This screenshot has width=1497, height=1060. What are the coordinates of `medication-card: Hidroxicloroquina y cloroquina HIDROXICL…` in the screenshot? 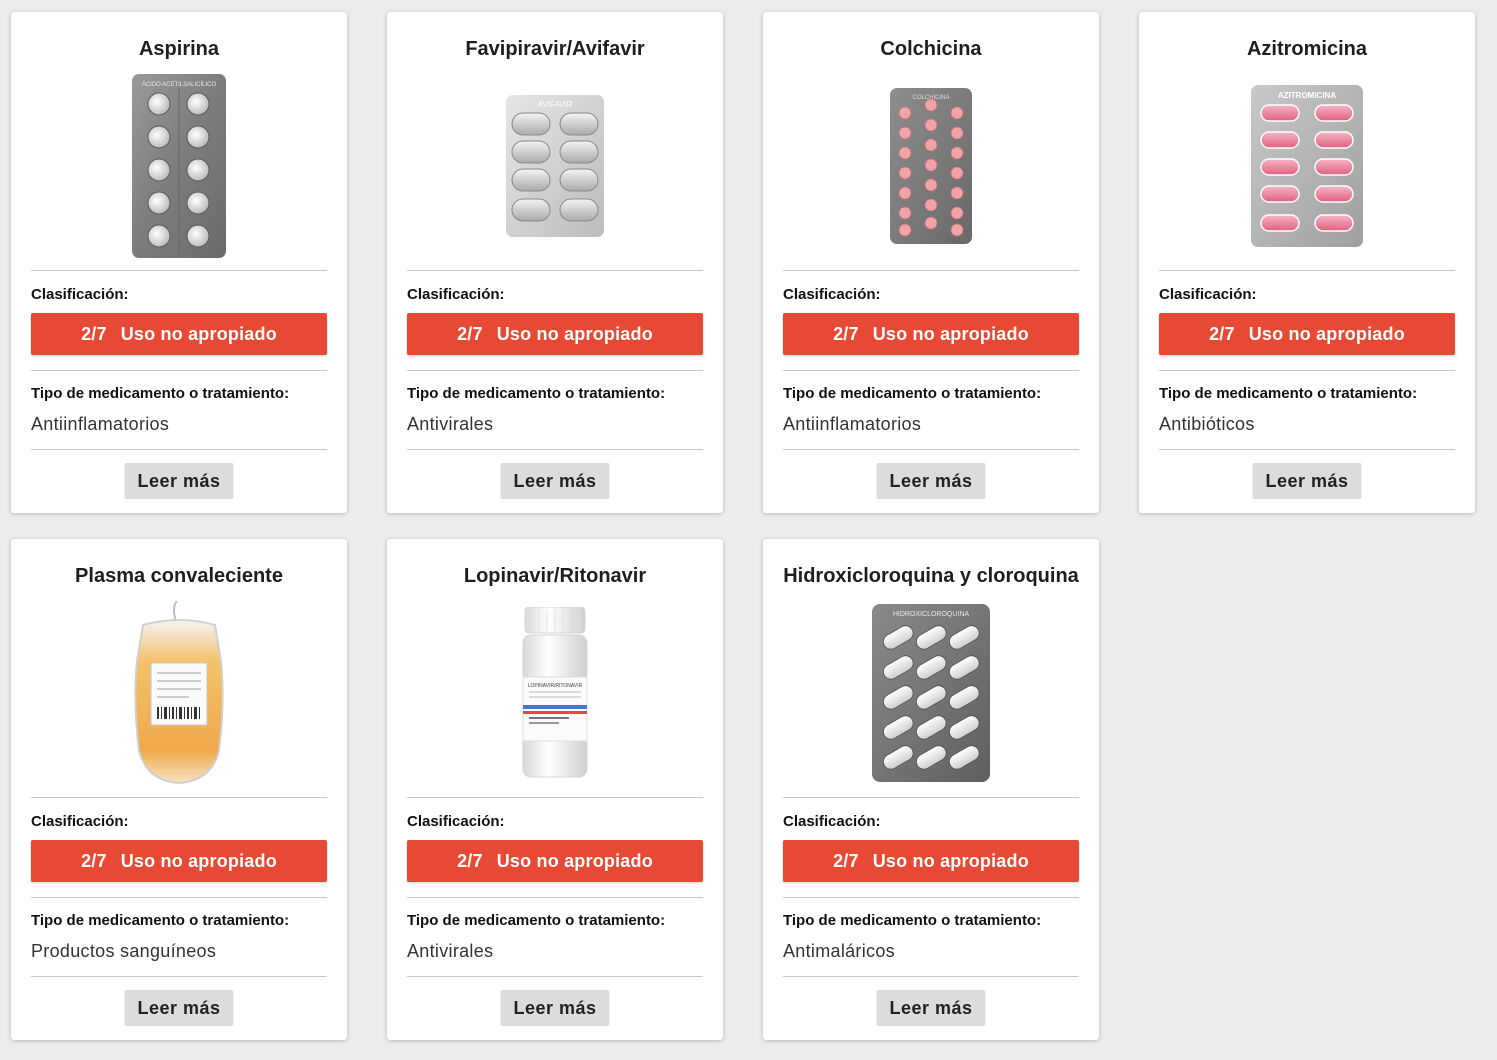 It's located at (931, 789).